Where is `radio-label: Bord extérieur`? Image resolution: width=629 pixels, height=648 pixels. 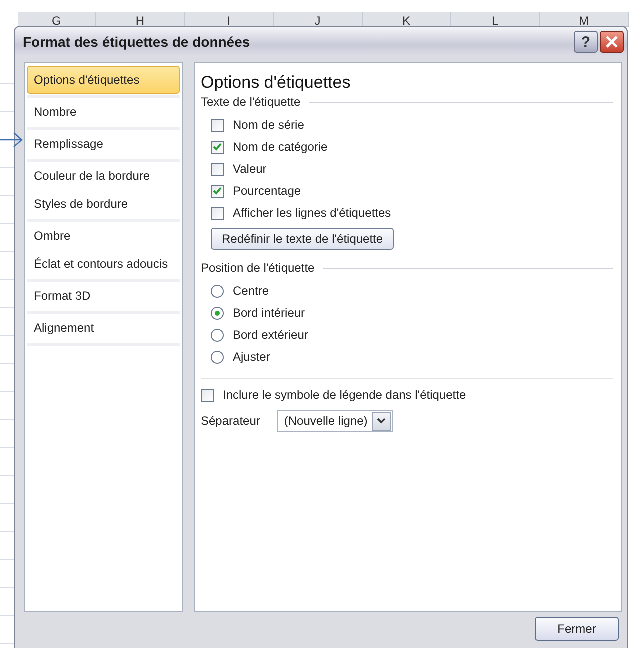 radio-label: Bord extérieur is located at coordinates (270, 335).